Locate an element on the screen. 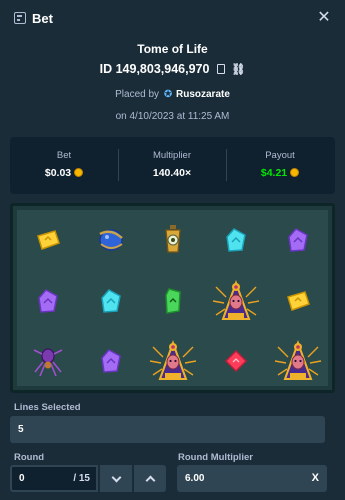  modal-title: Bet is located at coordinates (42, 18).